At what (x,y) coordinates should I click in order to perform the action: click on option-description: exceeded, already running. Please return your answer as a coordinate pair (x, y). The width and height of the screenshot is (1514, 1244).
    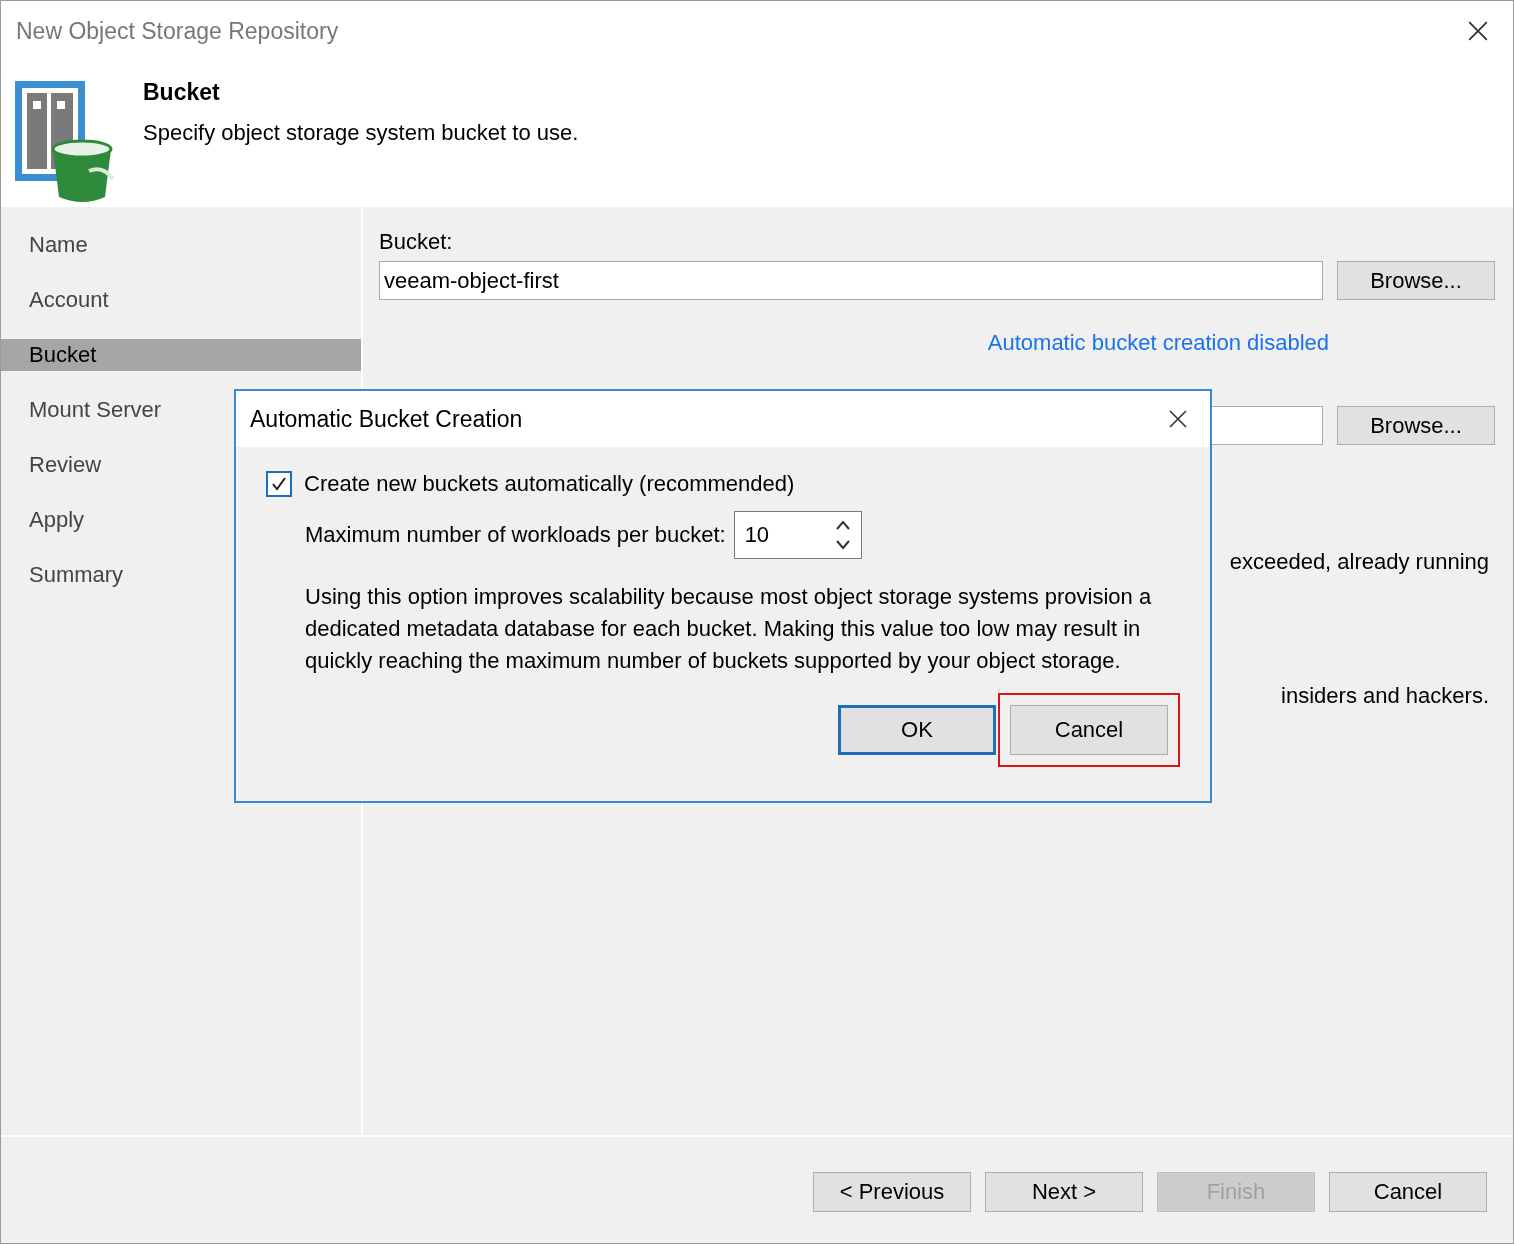
    Looking at the image, I should click on (1359, 562).